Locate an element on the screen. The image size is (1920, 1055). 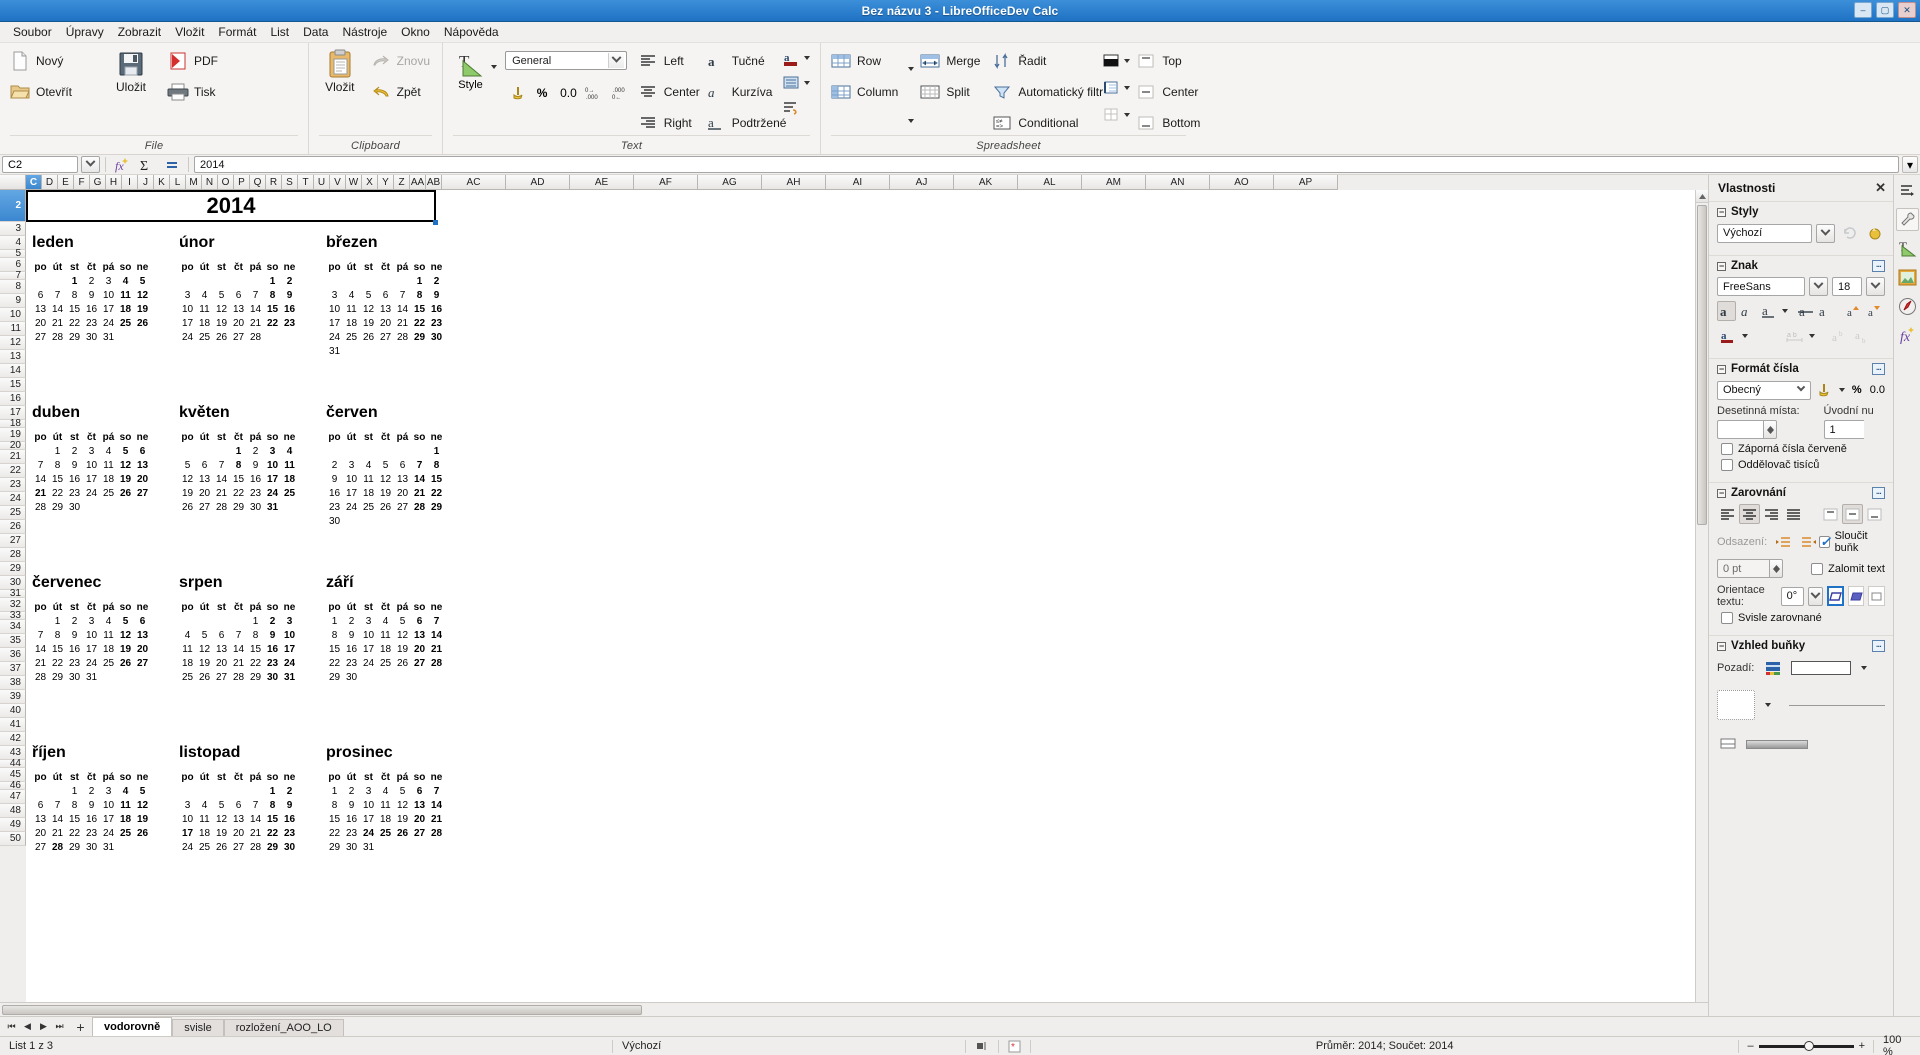
day-cell: 26 is located at coordinates (125, 493).